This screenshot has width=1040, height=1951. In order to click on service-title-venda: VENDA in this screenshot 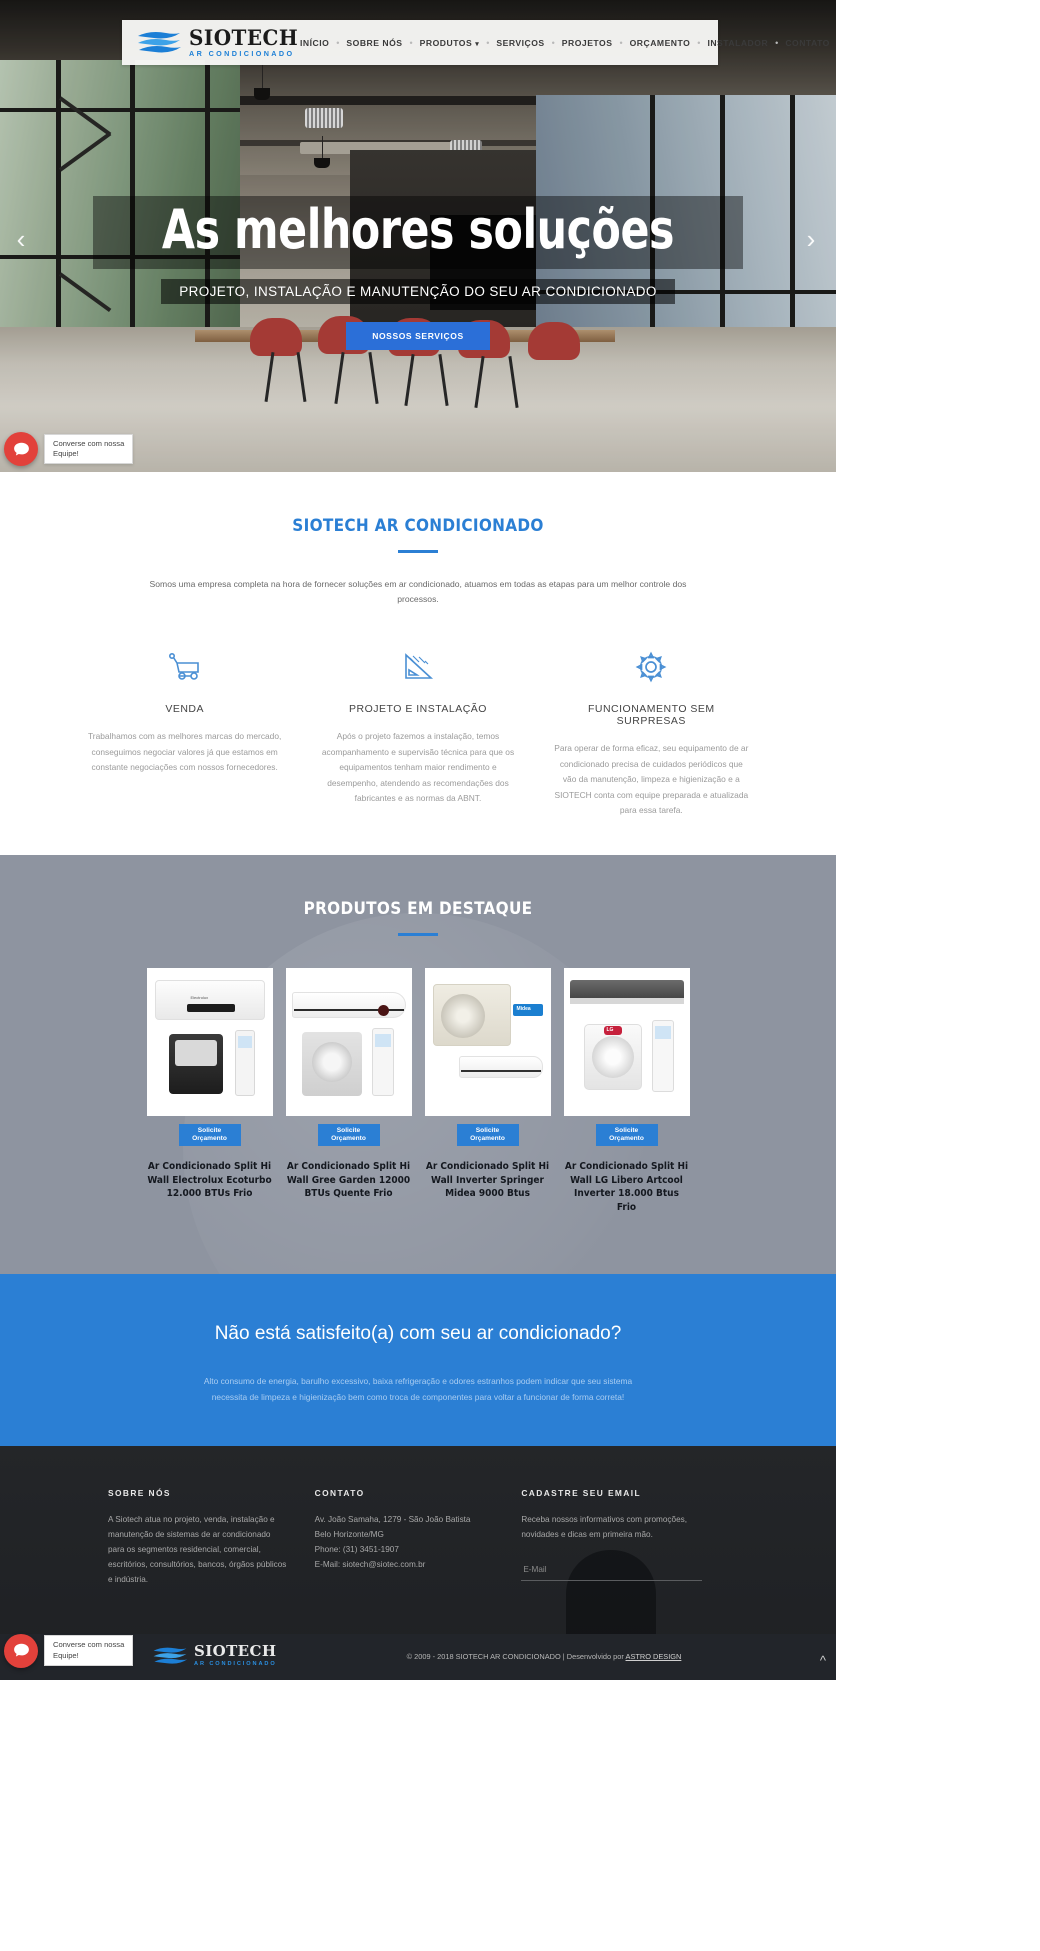, I will do `click(184, 709)`.